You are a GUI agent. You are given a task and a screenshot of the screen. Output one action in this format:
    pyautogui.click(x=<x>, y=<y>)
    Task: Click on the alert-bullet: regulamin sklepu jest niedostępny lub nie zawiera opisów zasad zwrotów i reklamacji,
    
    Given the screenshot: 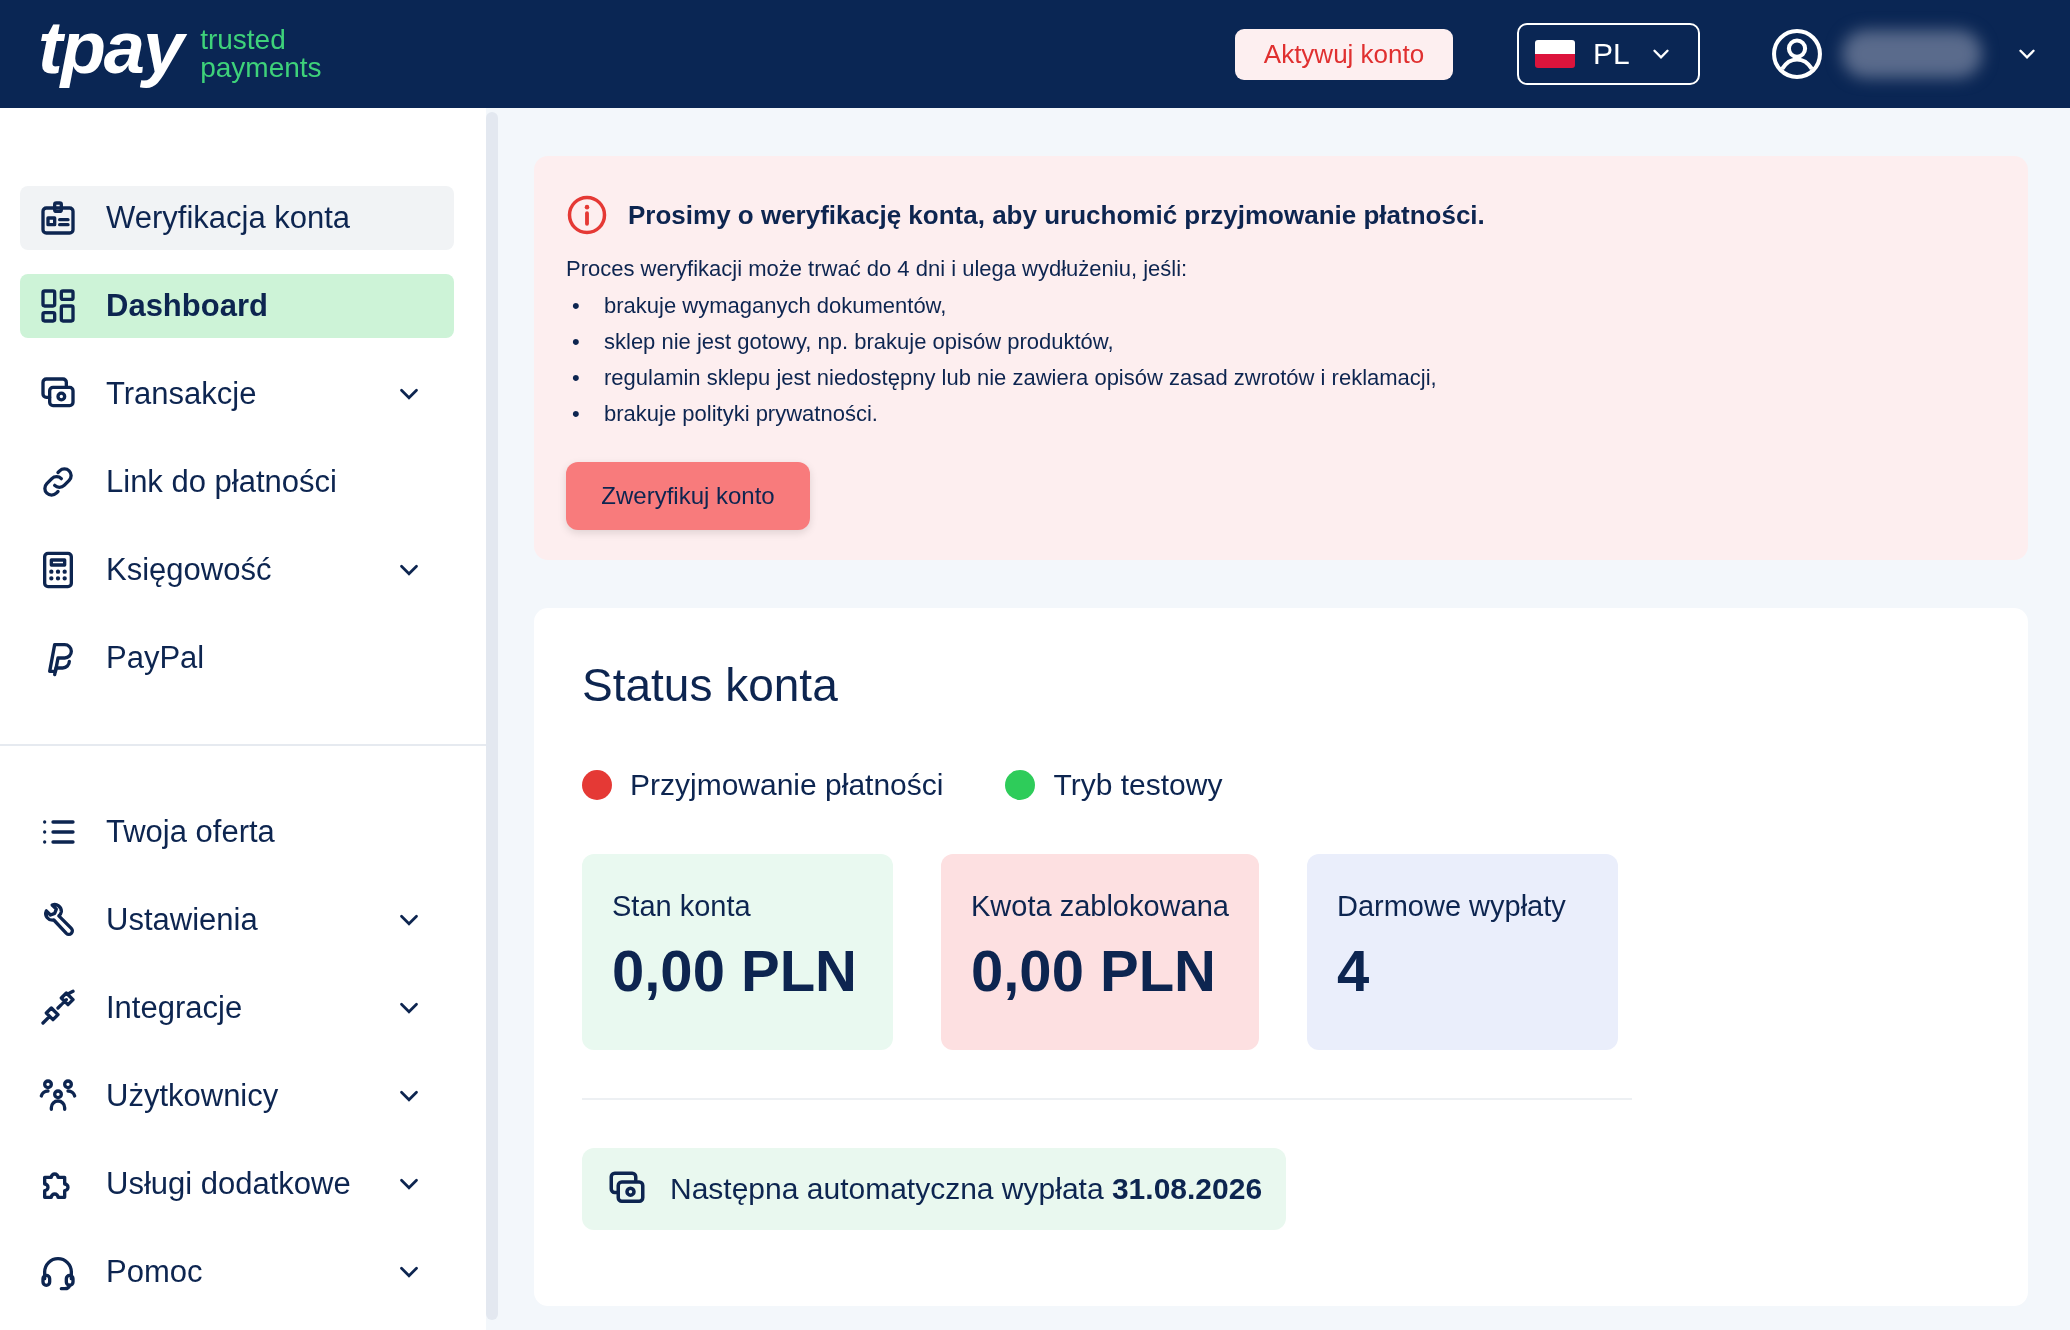 What is the action you would take?
    pyautogui.click(x=1020, y=378)
    